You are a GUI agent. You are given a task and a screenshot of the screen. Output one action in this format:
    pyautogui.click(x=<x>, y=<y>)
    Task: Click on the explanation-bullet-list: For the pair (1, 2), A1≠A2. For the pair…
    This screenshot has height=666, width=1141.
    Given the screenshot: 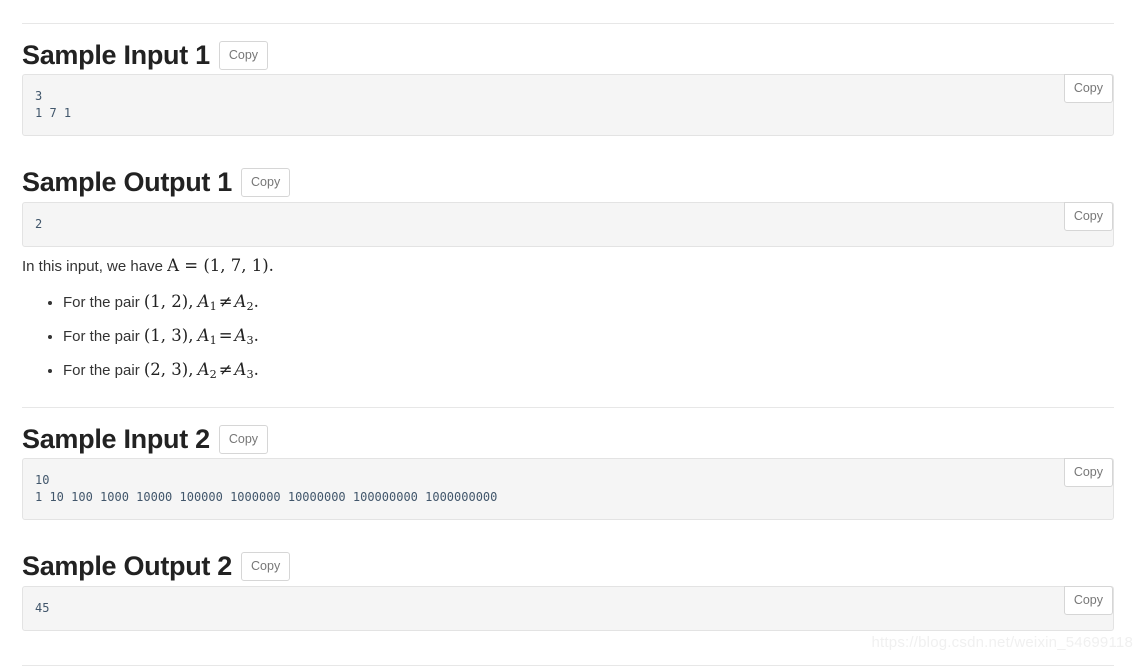 What is the action you would take?
    pyautogui.click(x=568, y=338)
    